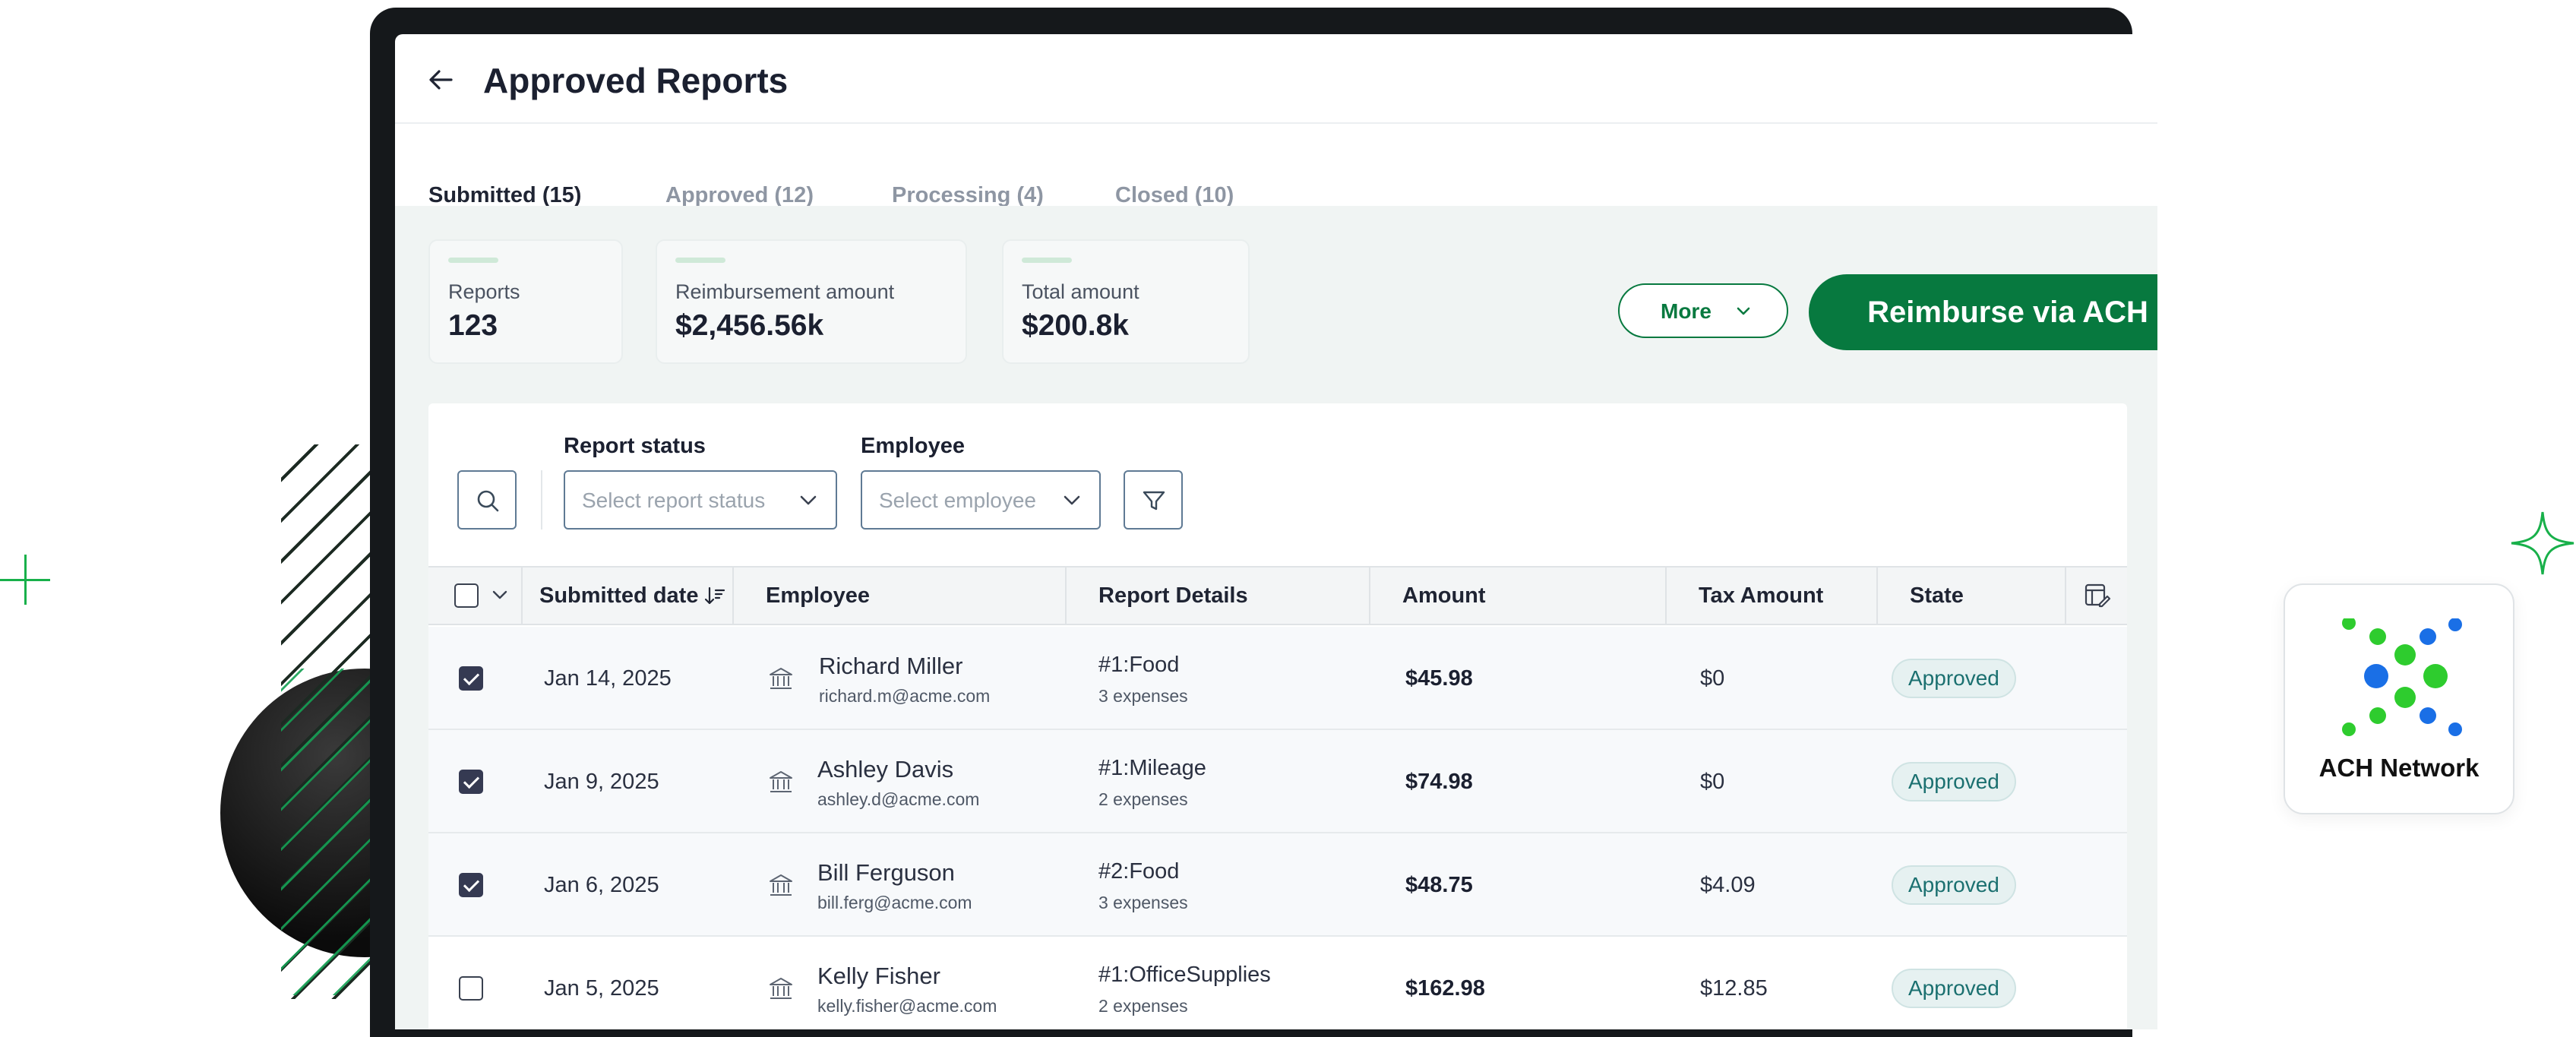 This screenshot has width=2576, height=1037. What do you see at coordinates (1138, 871) in the screenshot?
I see `report-title: #2:Food` at bounding box center [1138, 871].